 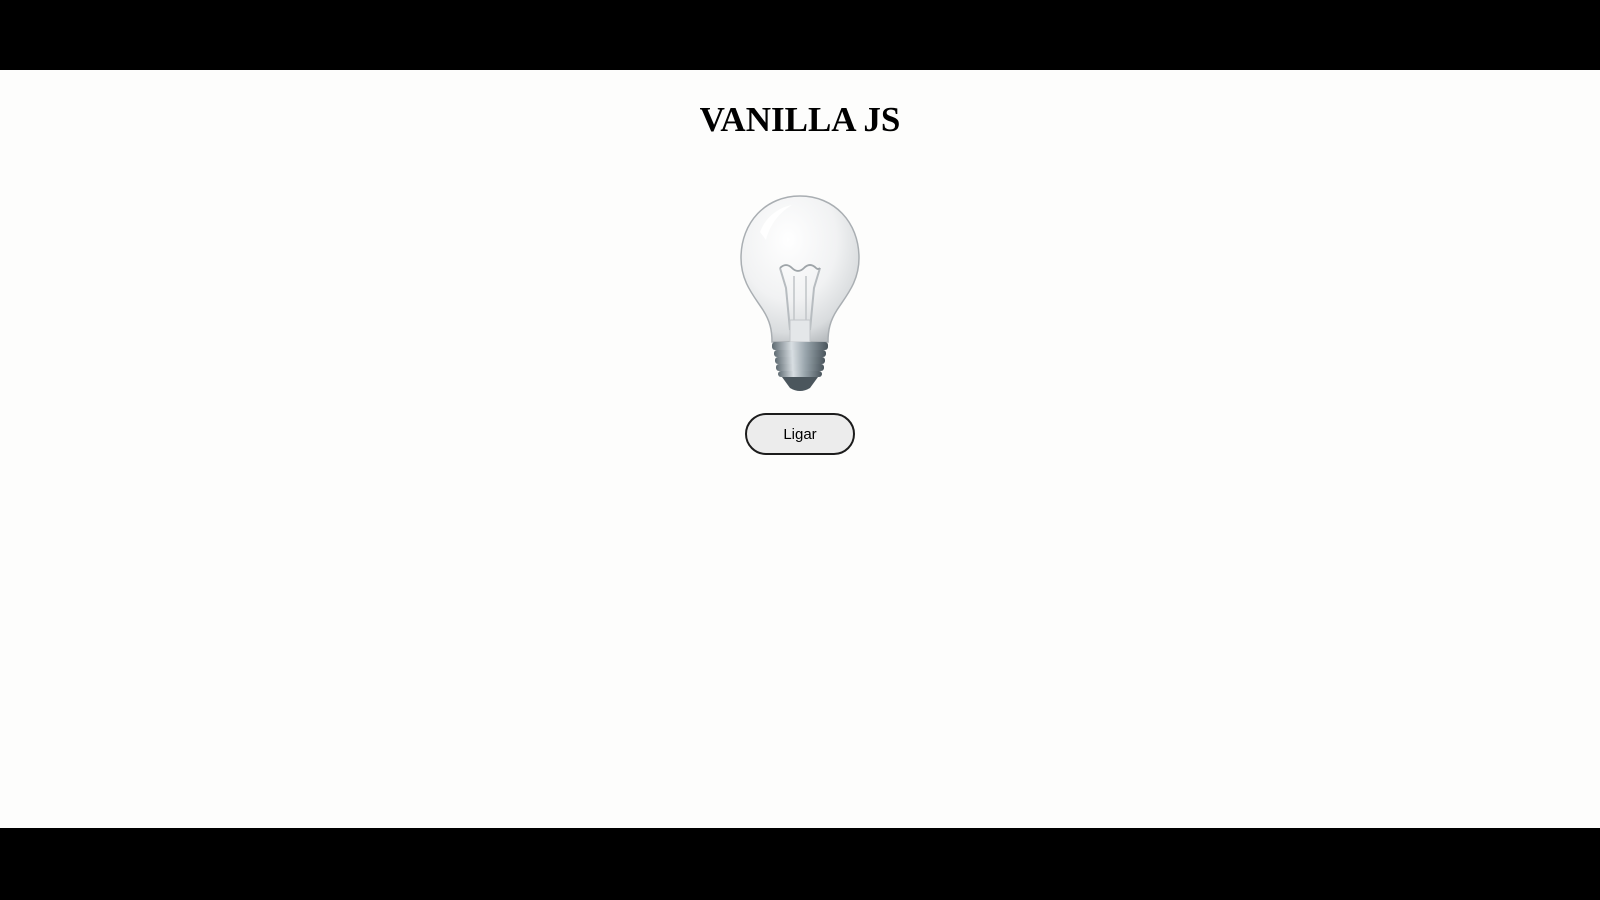 I want to click on toggle-light-button: Ligar, so click(x=800, y=434).